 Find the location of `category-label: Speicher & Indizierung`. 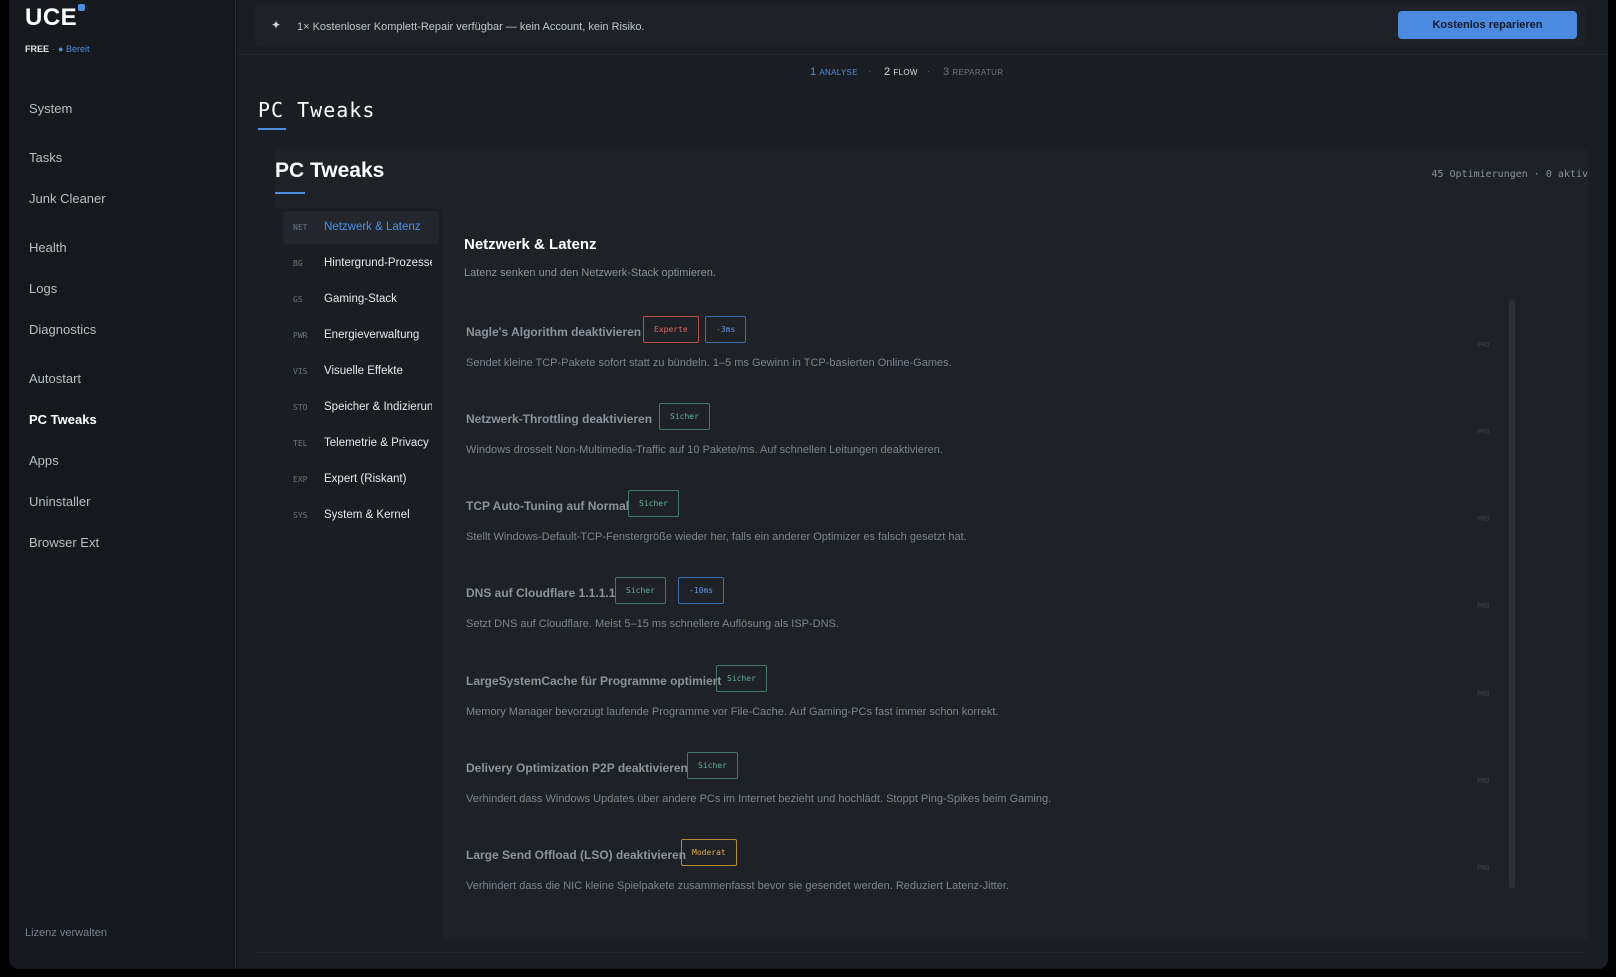

category-label: Speicher & Indizierung is located at coordinates (378, 407).